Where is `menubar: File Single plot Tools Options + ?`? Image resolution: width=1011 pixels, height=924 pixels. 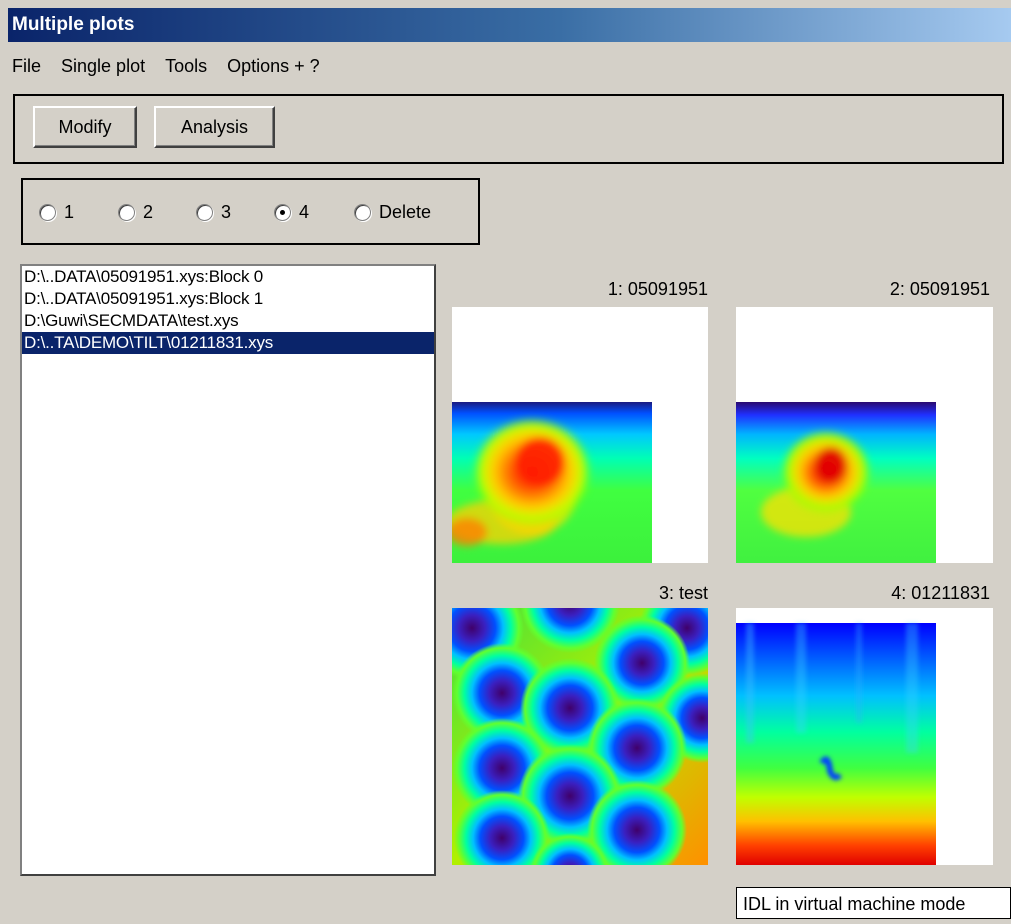 menubar: File Single plot Tools Options + ? is located at coordinates (169, 66).